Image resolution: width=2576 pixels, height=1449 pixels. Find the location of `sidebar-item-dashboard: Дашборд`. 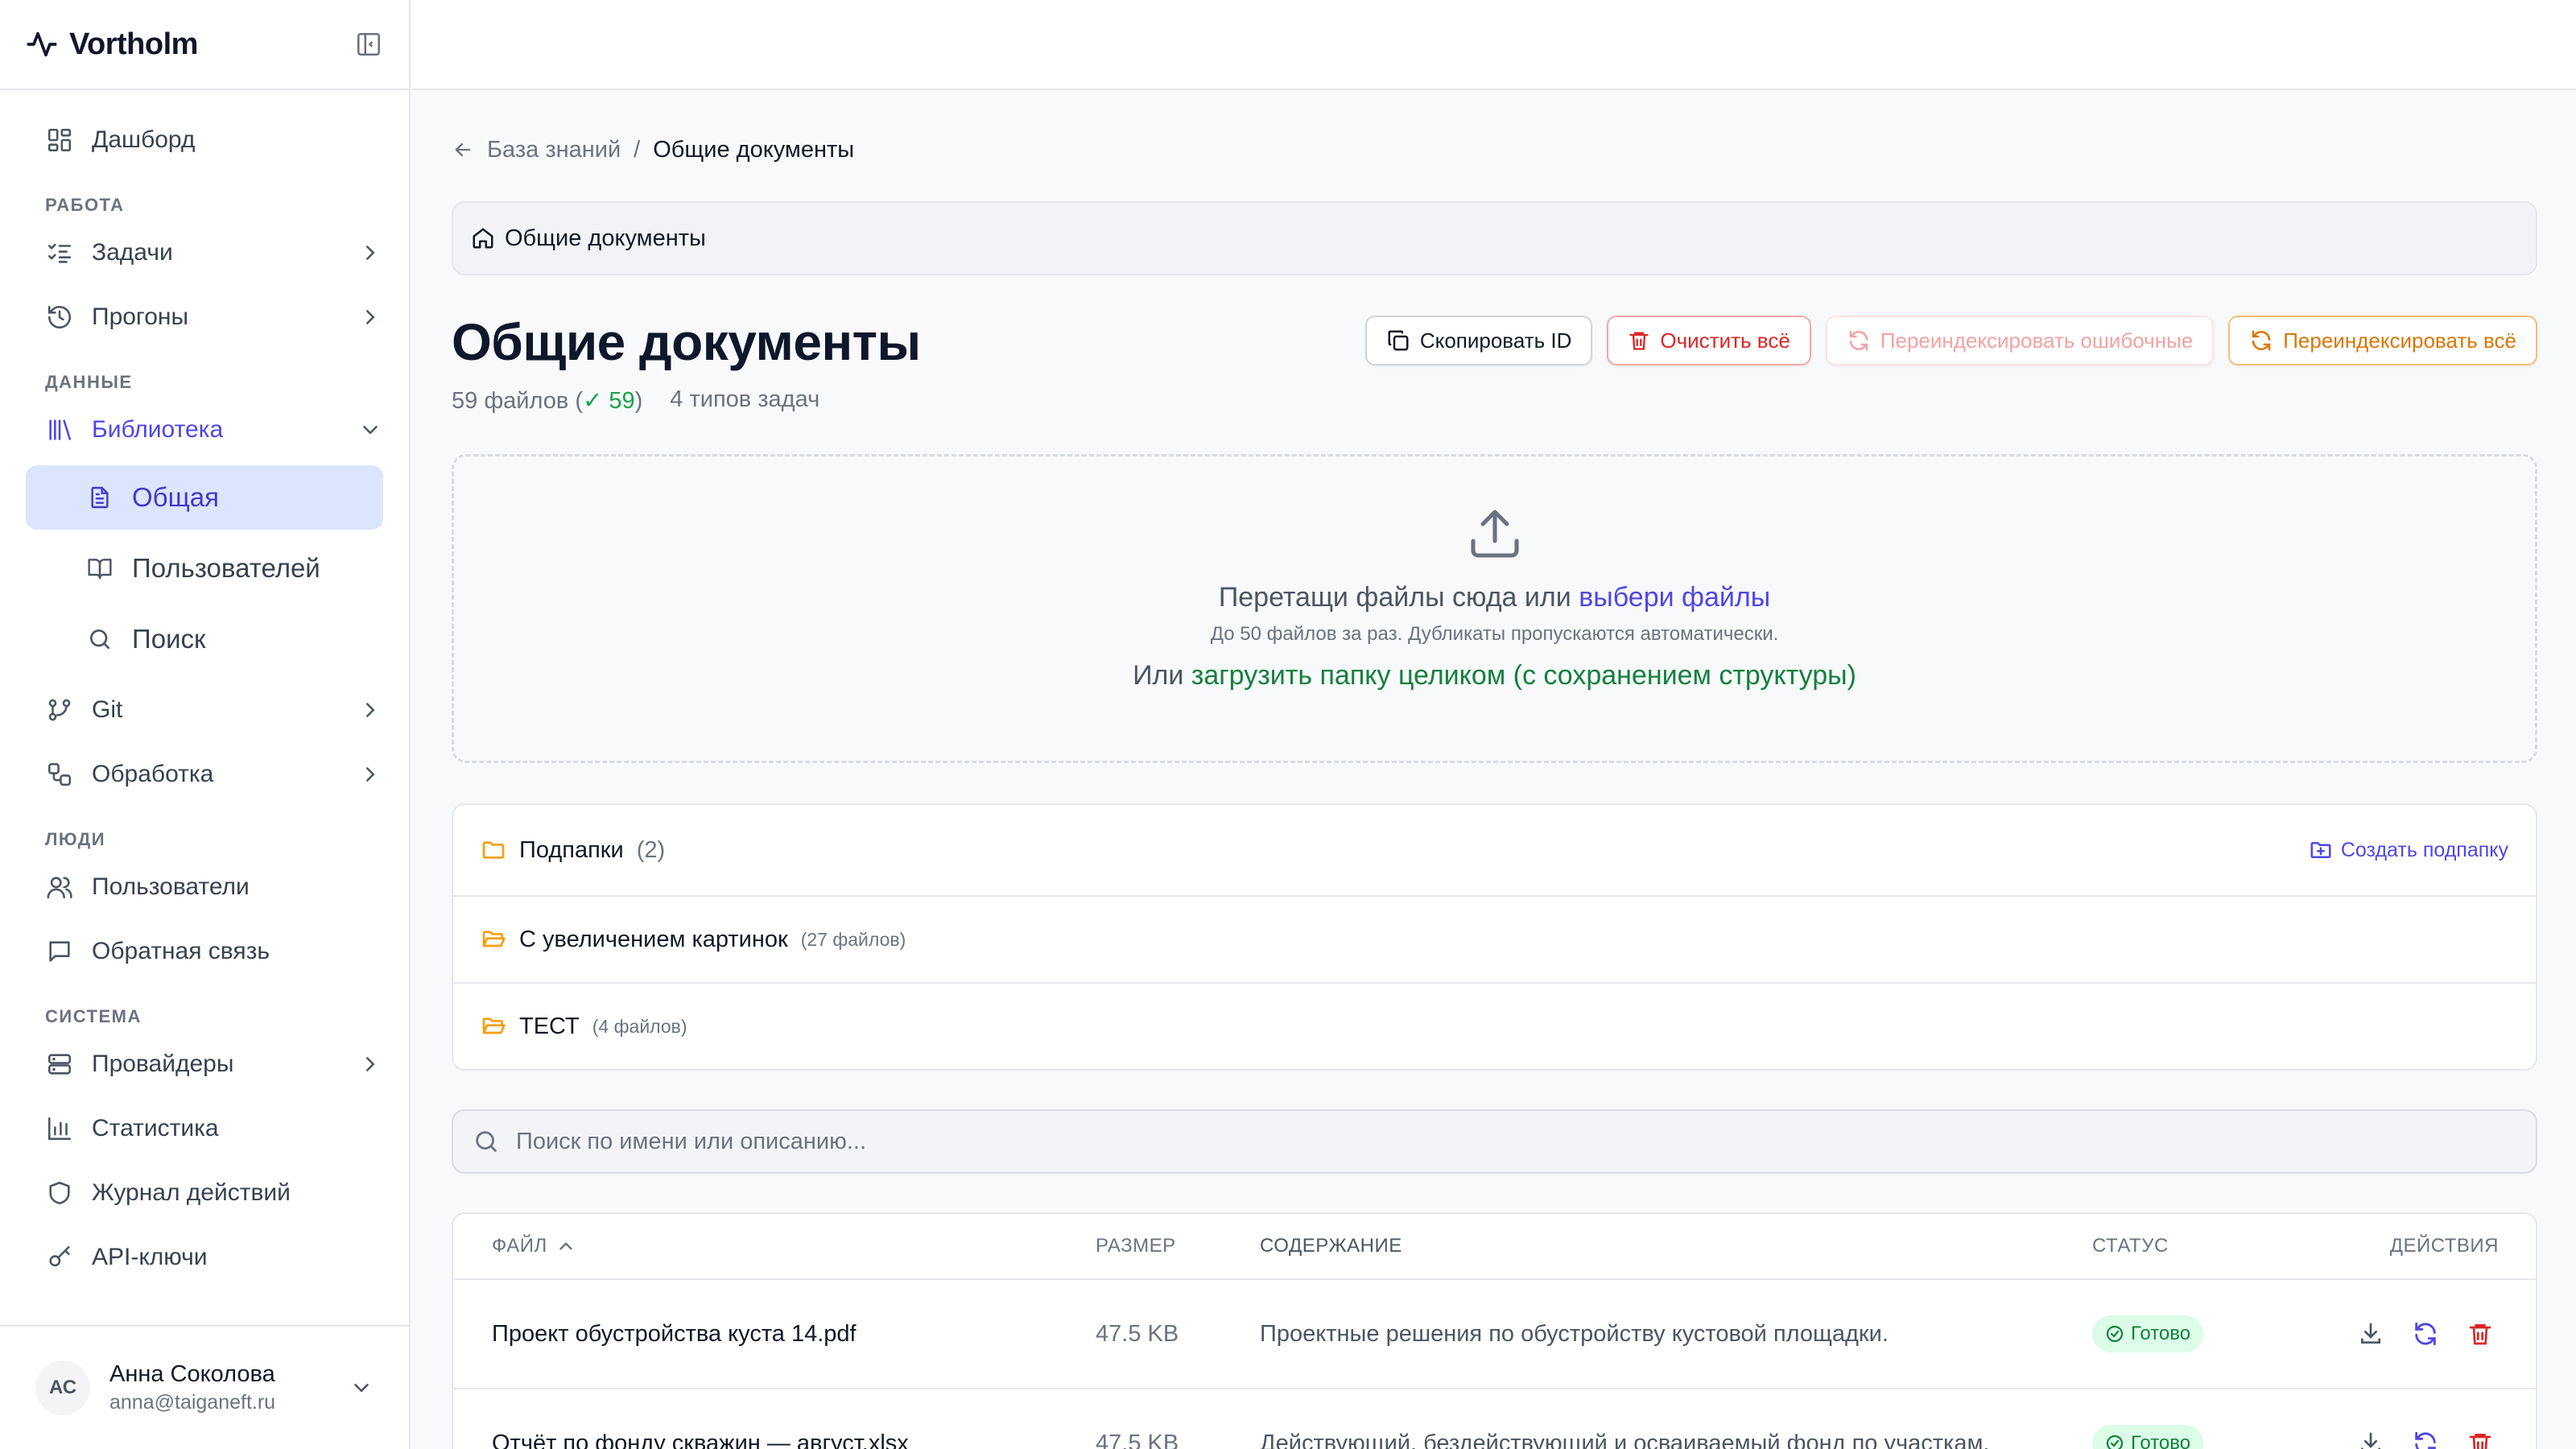

sidebar-item-dashboard: Дашборд is located at coordinates (204, 140).